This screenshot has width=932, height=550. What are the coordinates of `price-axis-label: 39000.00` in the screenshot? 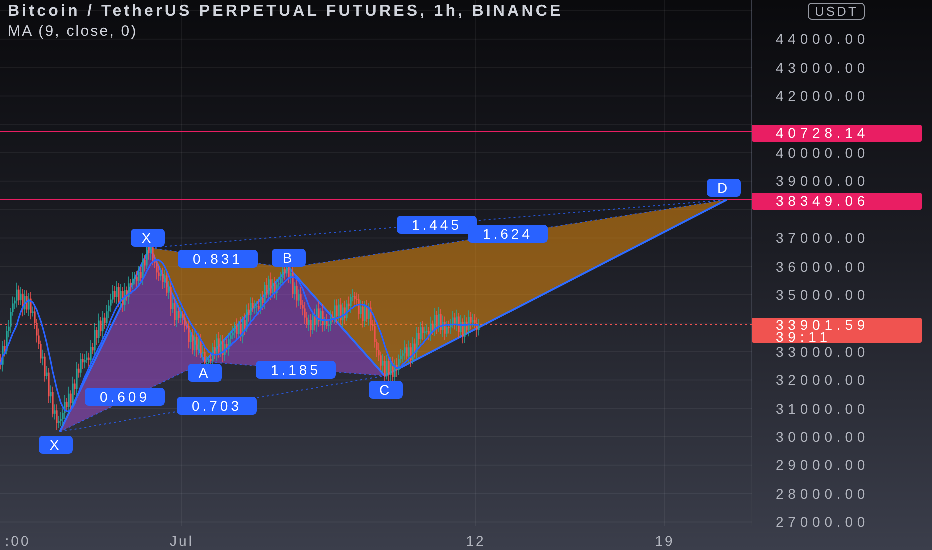 It's located at (823, 181).